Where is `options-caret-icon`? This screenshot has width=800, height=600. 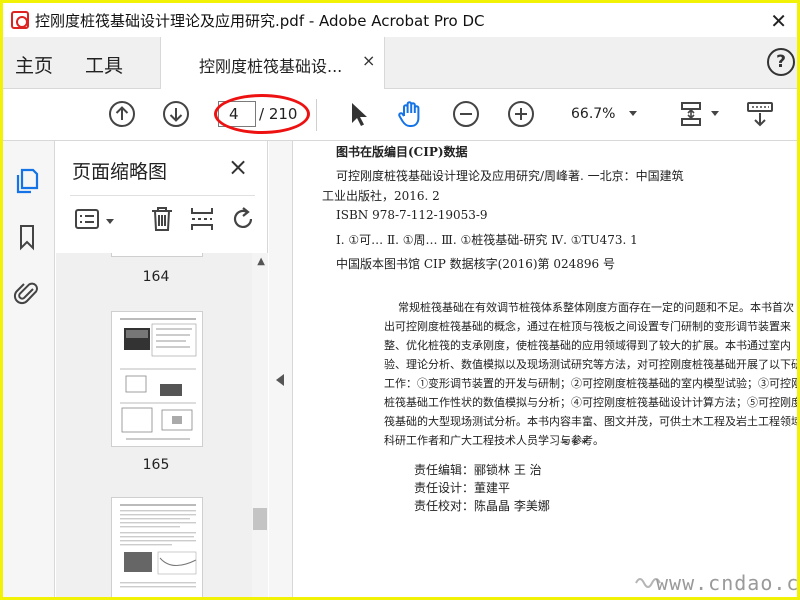
options-caret-icon is located at coordinates (110, 221).